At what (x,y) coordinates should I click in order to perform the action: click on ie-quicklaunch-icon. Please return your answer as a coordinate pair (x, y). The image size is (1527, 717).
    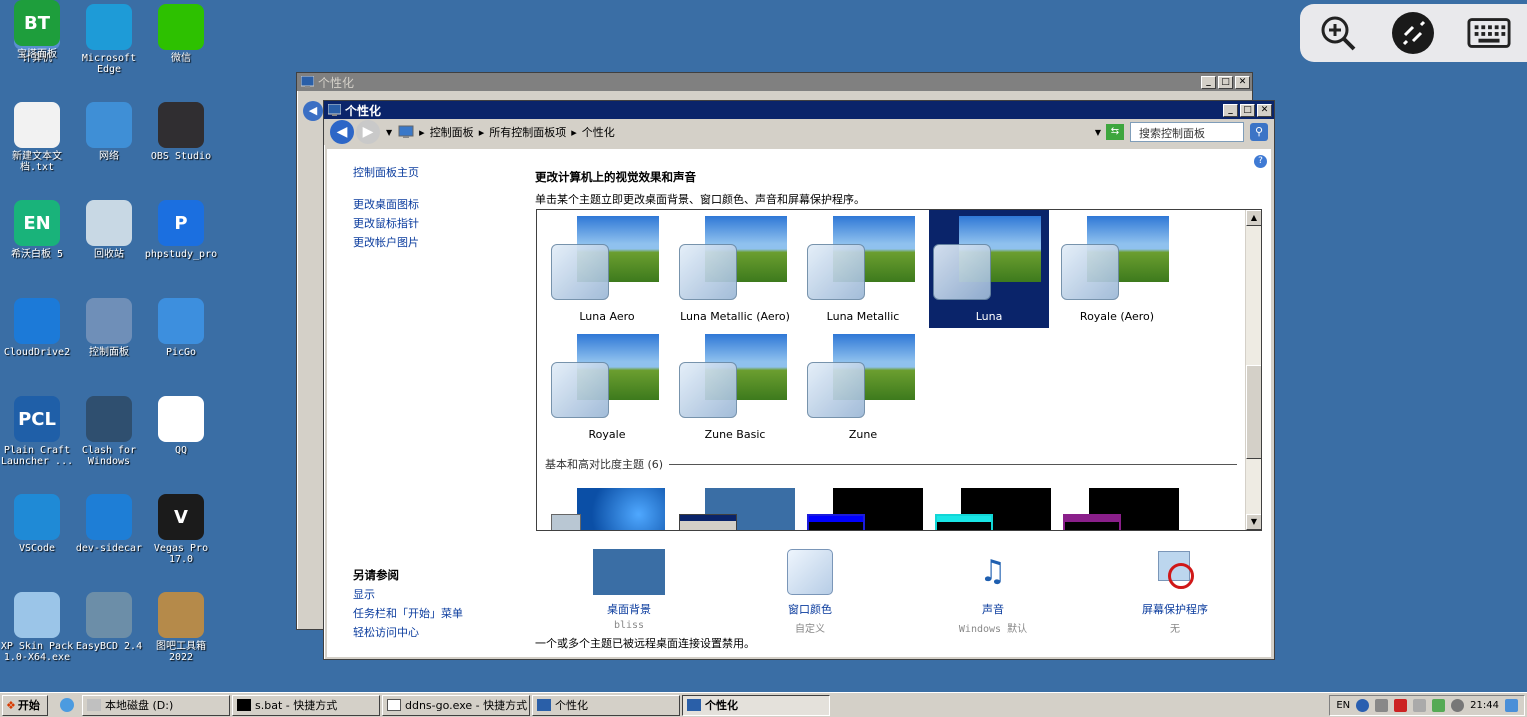
    Looking at the image, I should click on (67, 705).